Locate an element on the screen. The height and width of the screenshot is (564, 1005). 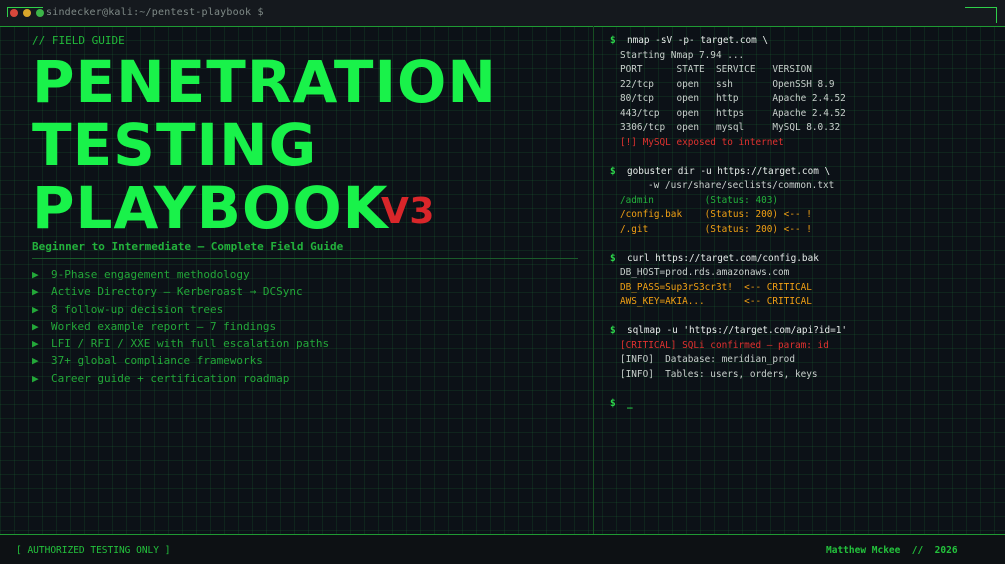
list-item: ▶ Worked example report — 7 findings is located at coordinates (180, 328).